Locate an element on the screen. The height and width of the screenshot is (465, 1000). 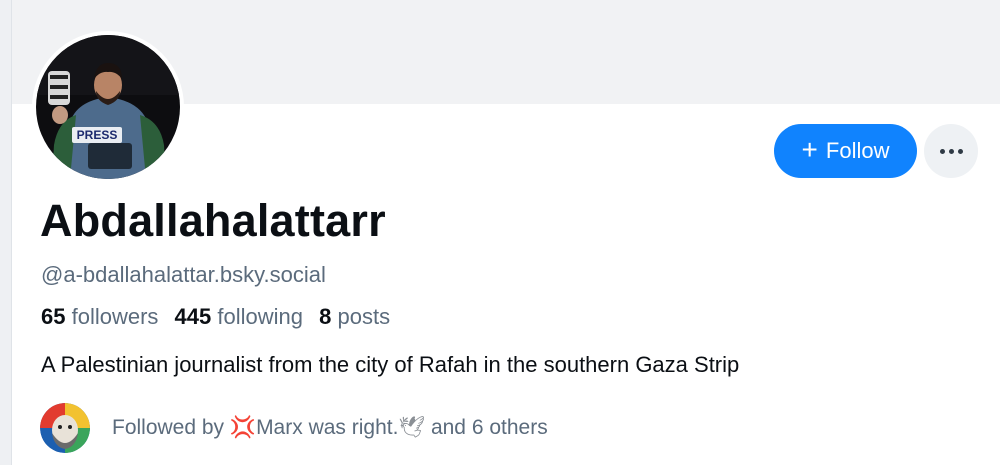
display-name: Abdallahalattarr is located at coordinates (213, 220).